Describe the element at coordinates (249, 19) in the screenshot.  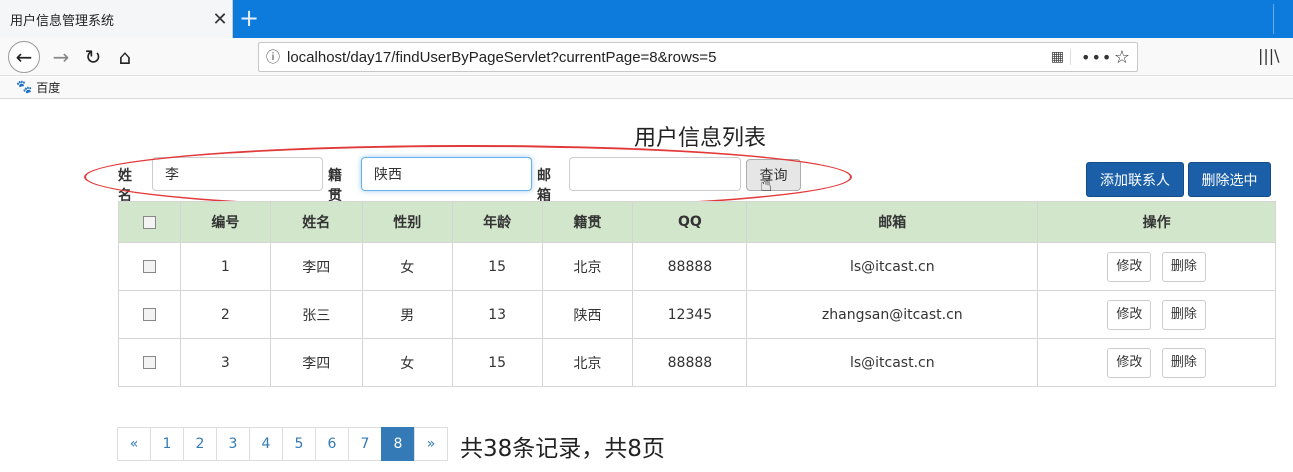
I see `new-tab-button: +` at that location.